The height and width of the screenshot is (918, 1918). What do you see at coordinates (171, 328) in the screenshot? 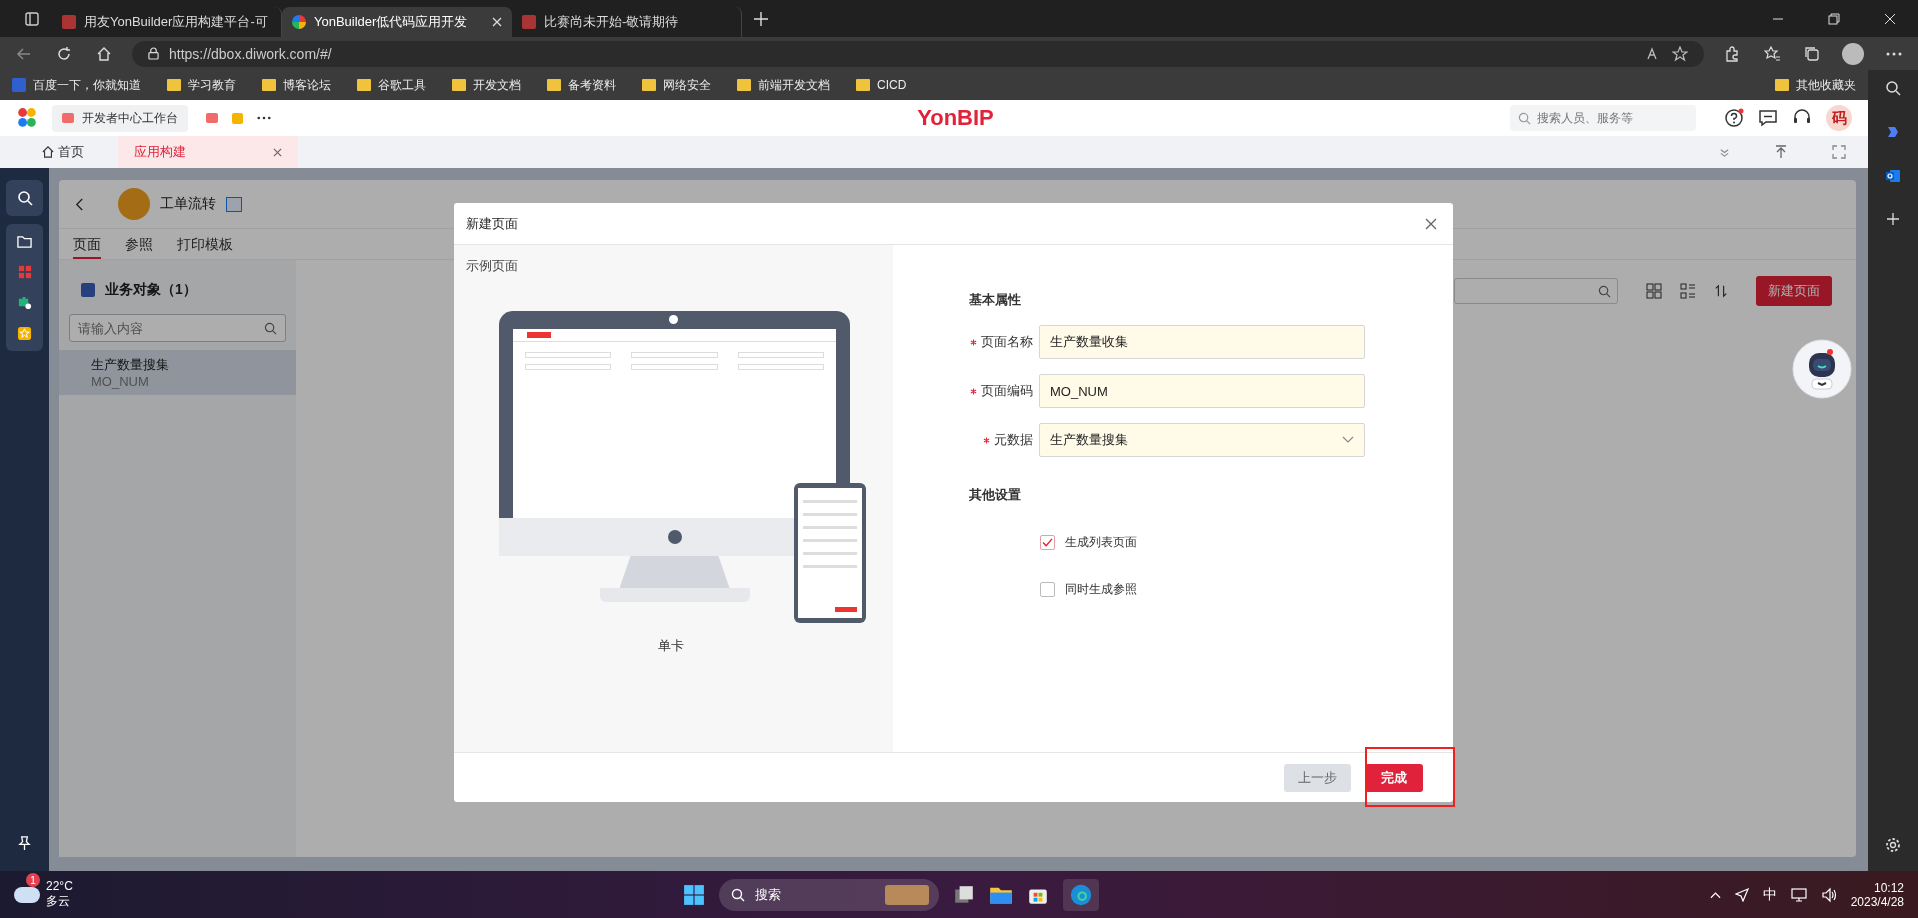
I see `search-field: 请输入内容` at bounding box center [171, 328].